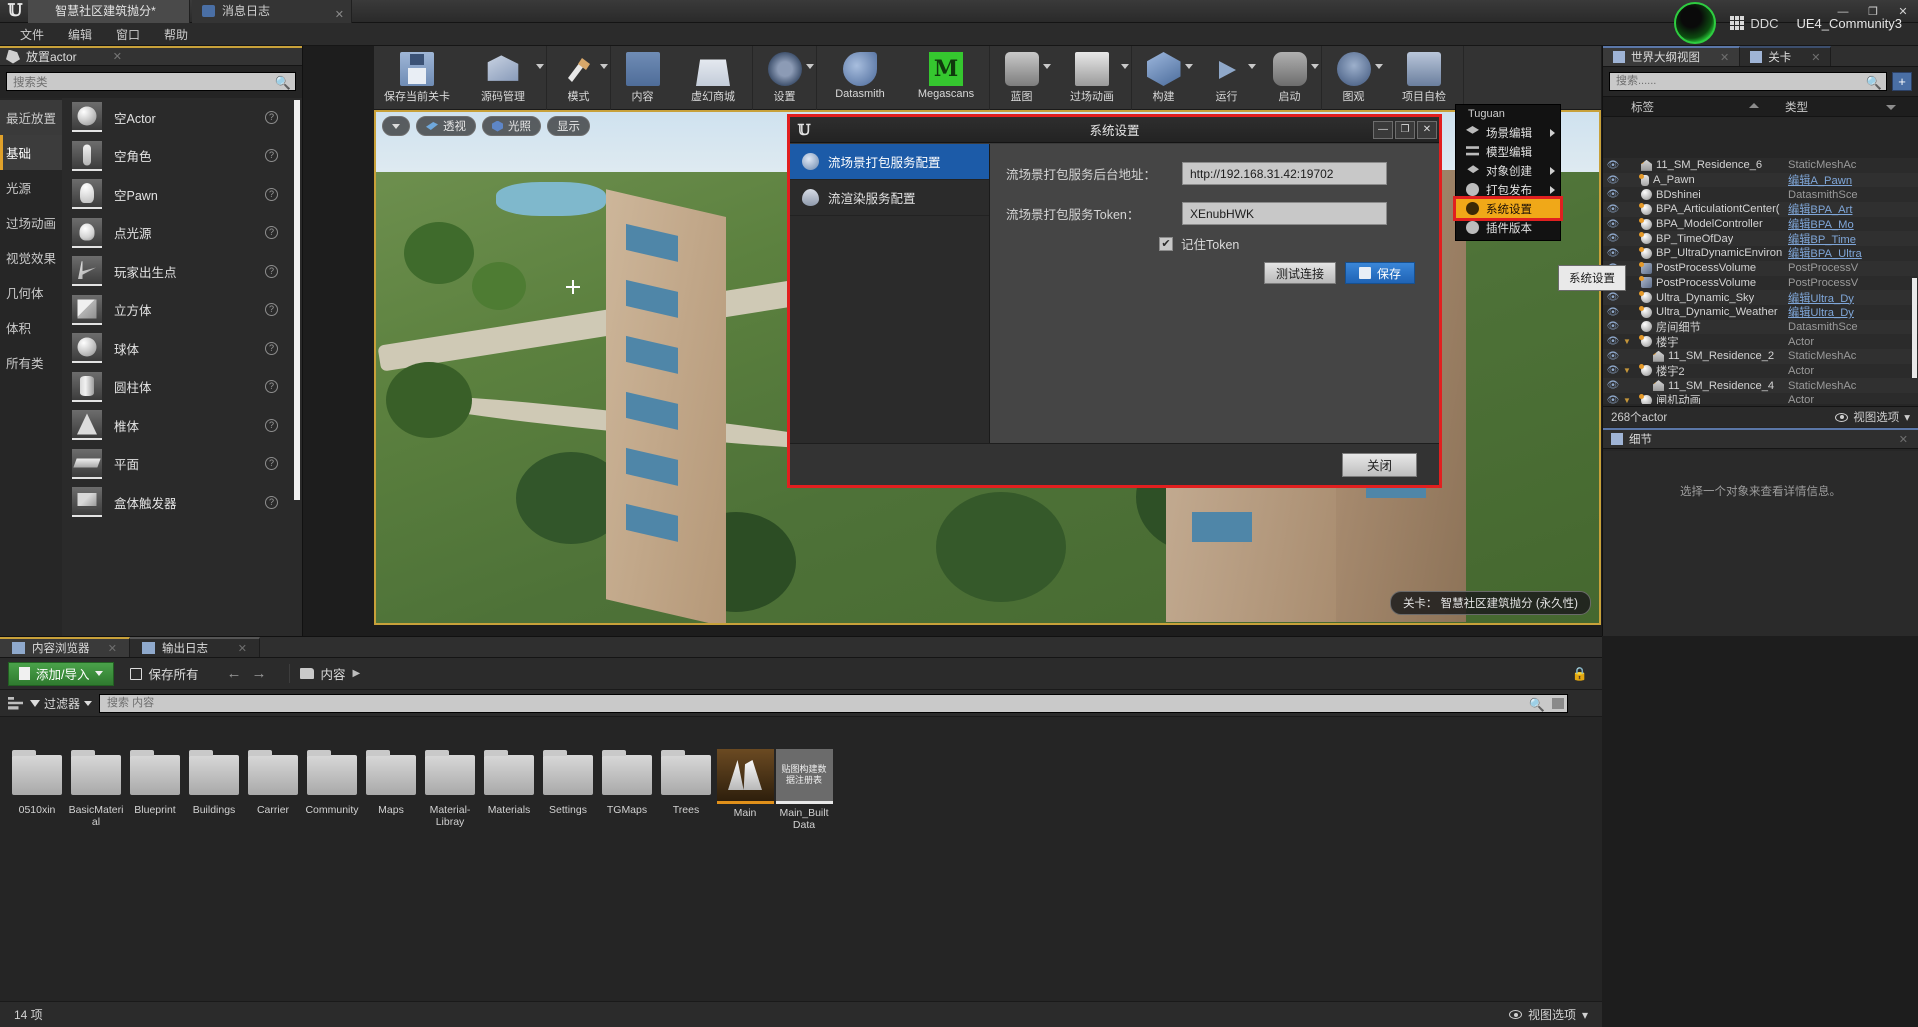  What do you see at coordinates (128, 34) in the screenshot?
I see `menu-window: 窗口` at bounding box center [128, 34].